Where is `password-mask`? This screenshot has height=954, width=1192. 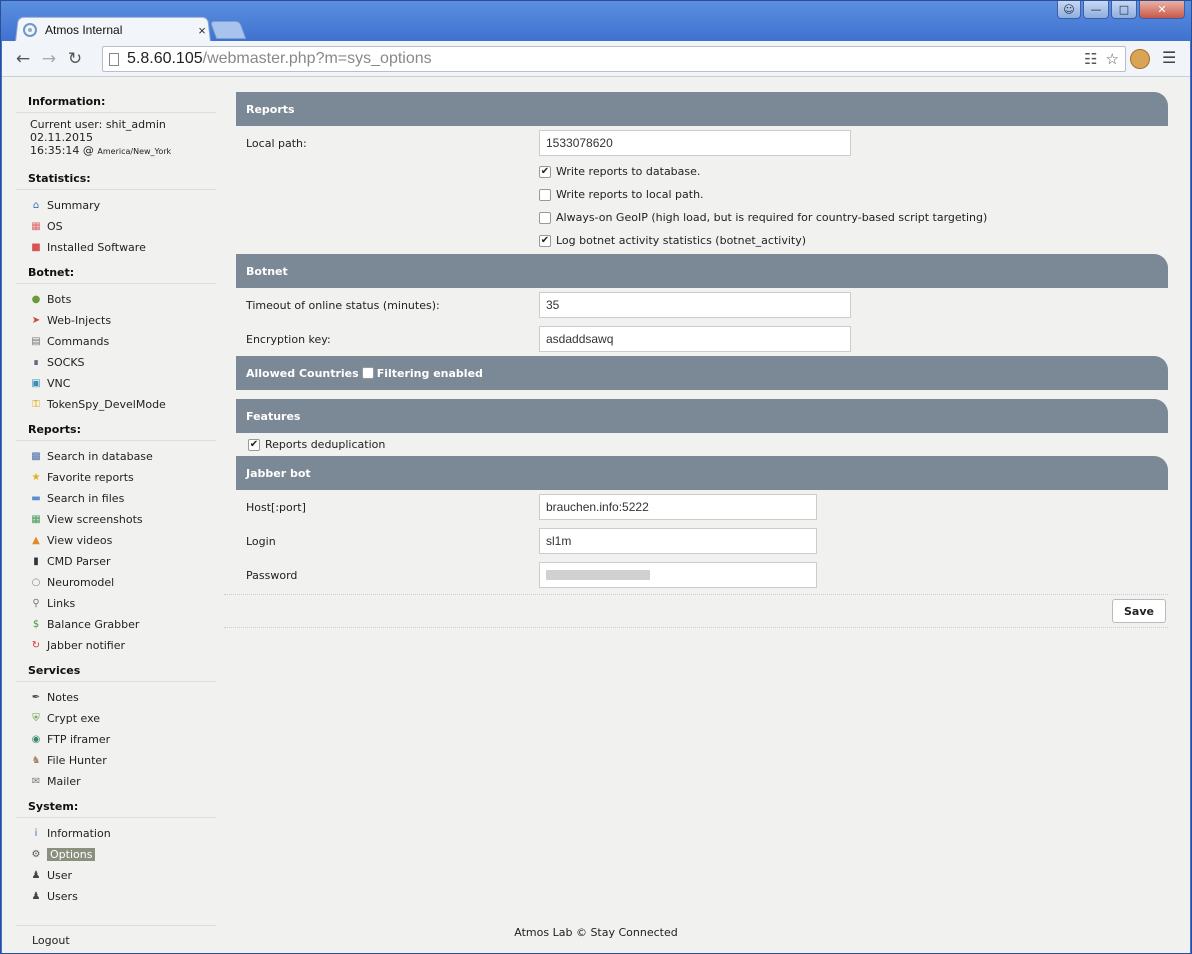
password-mask is located at coordinates (598, 575).